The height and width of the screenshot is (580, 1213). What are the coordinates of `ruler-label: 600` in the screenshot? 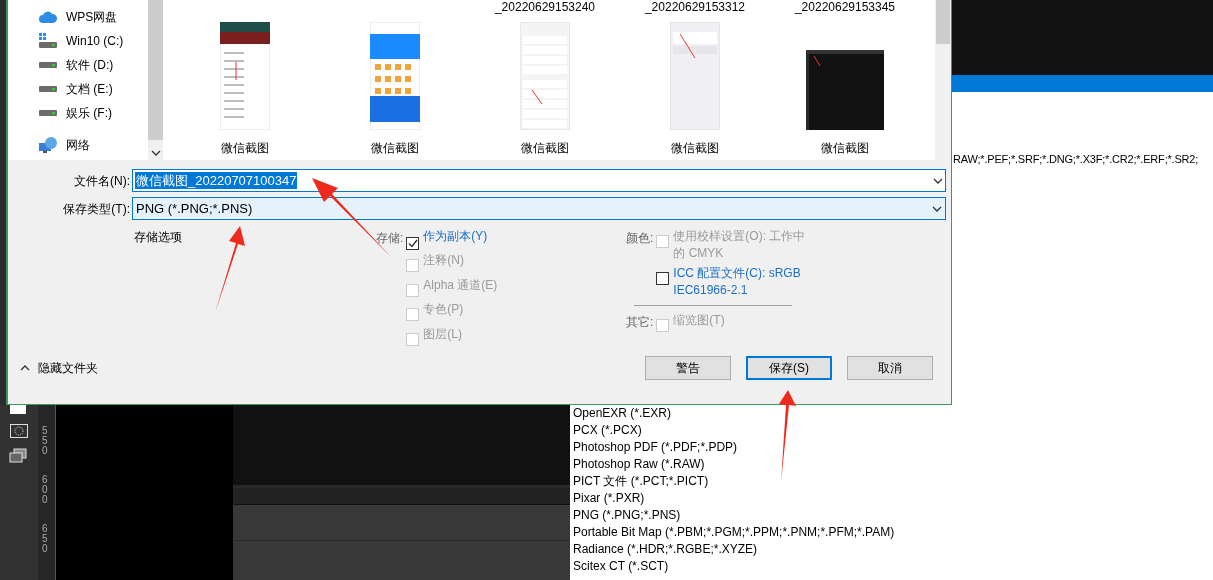 It's located at (45, 490).